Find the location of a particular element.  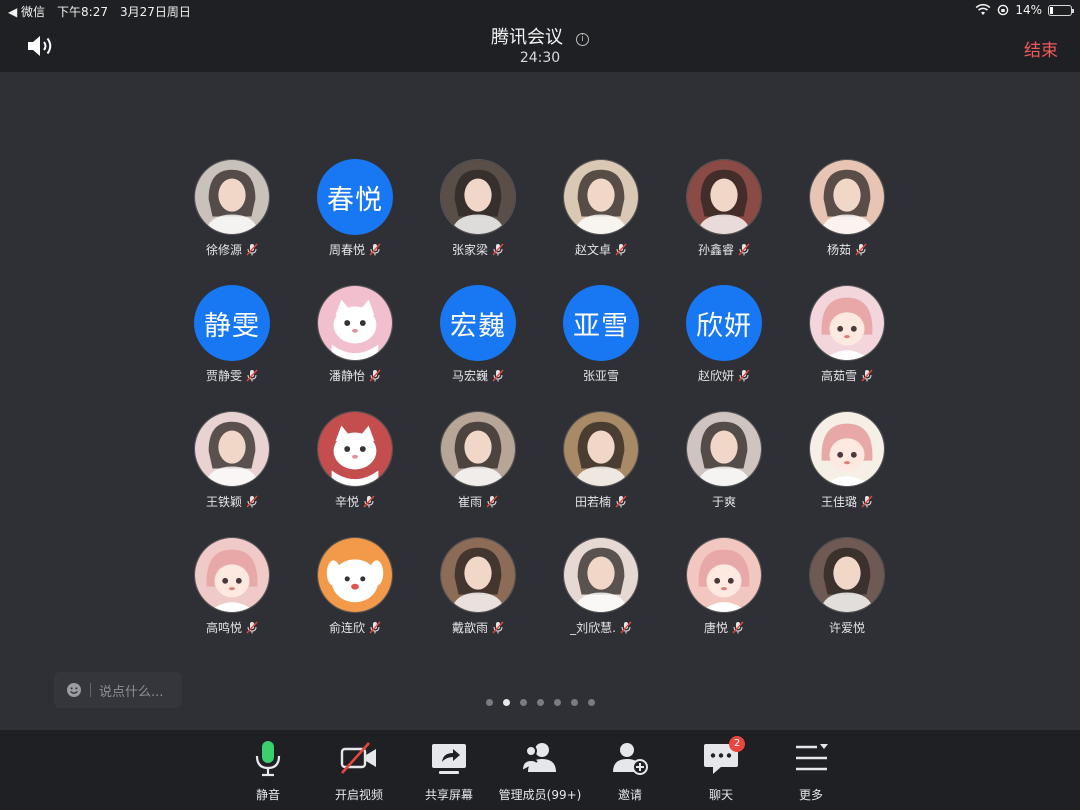

bottom-toolbar: 静音 开启视频 共享屏幕 管理成员(99+) 邀请 2 聊天 更多 is located at coordinates (540, 770).